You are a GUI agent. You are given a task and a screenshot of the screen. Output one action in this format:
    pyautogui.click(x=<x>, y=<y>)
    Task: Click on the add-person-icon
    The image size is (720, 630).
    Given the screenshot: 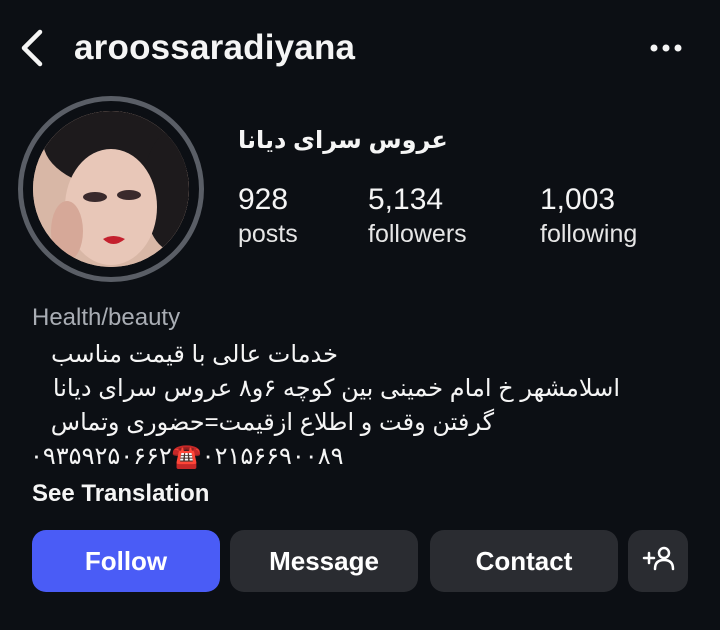 What is the action you would take?
    pyautogui.click(x=658, y=561)
    